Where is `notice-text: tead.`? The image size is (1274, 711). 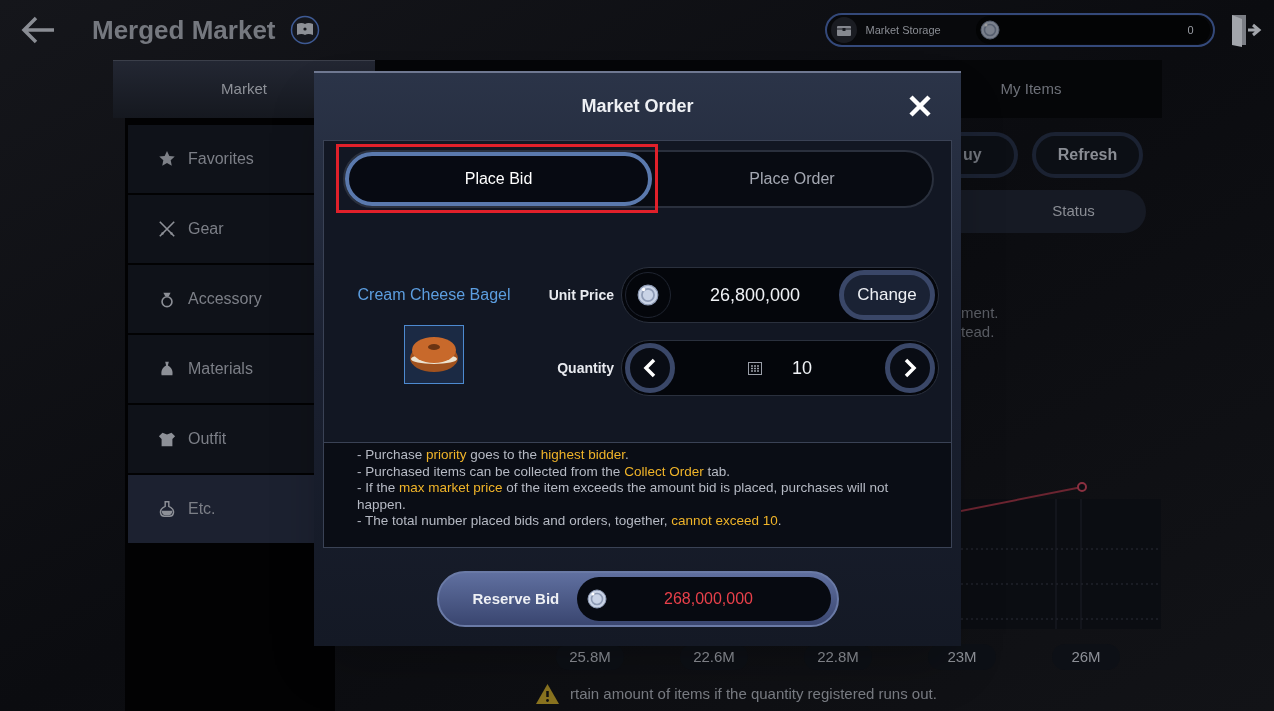
notice-text: tead. is located at coordinates (978, 331).